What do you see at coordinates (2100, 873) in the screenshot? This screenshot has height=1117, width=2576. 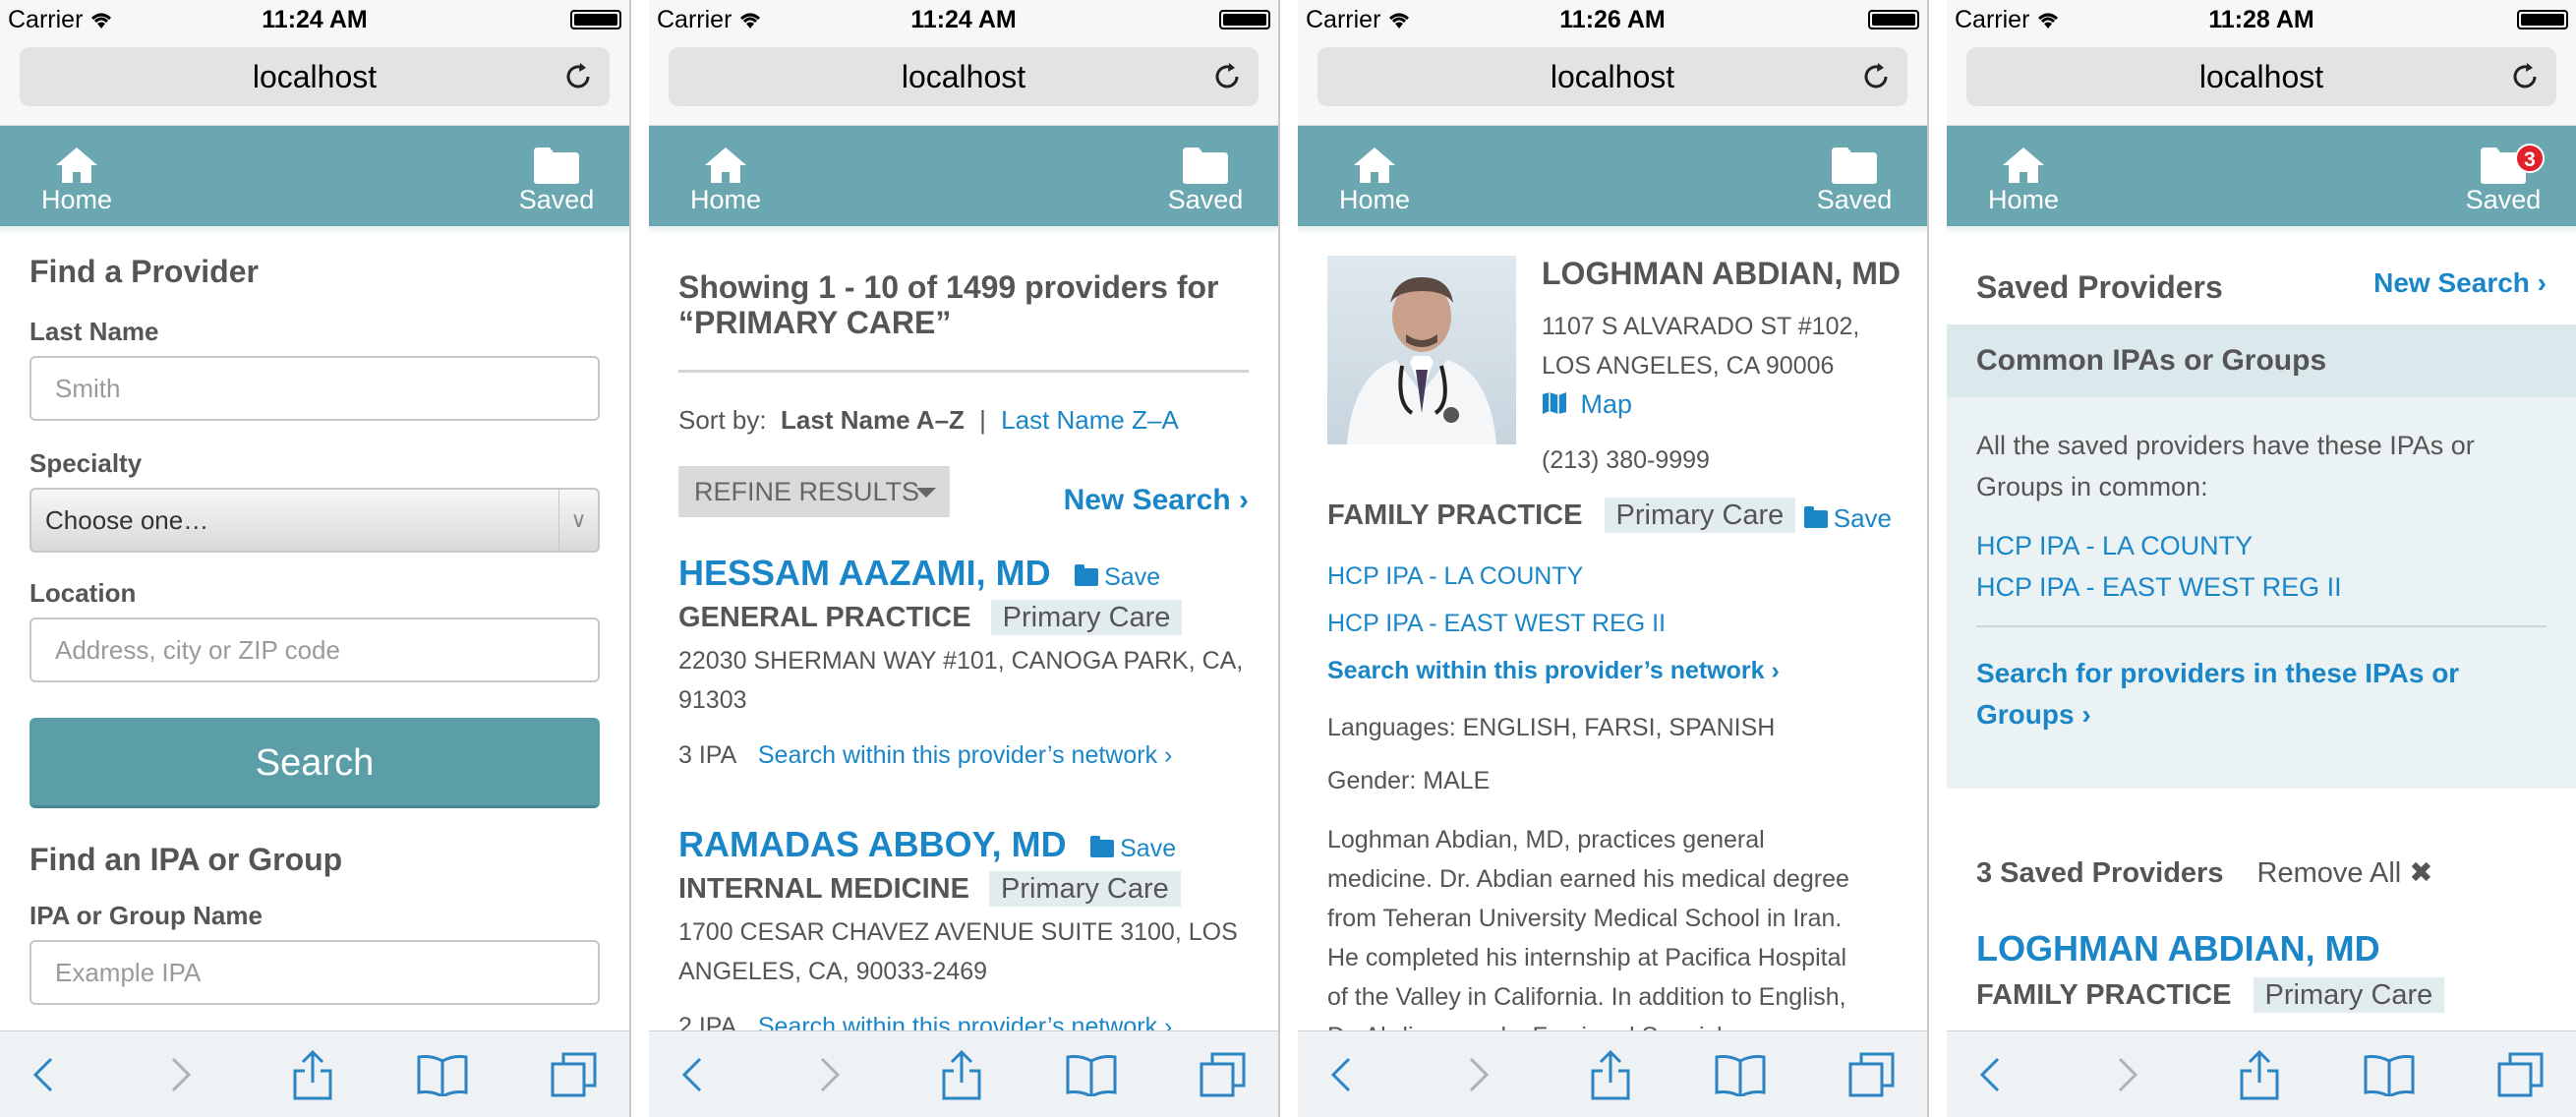 I see `saved-count: 3 Saved Providers` at bounding box center [2100, 873].